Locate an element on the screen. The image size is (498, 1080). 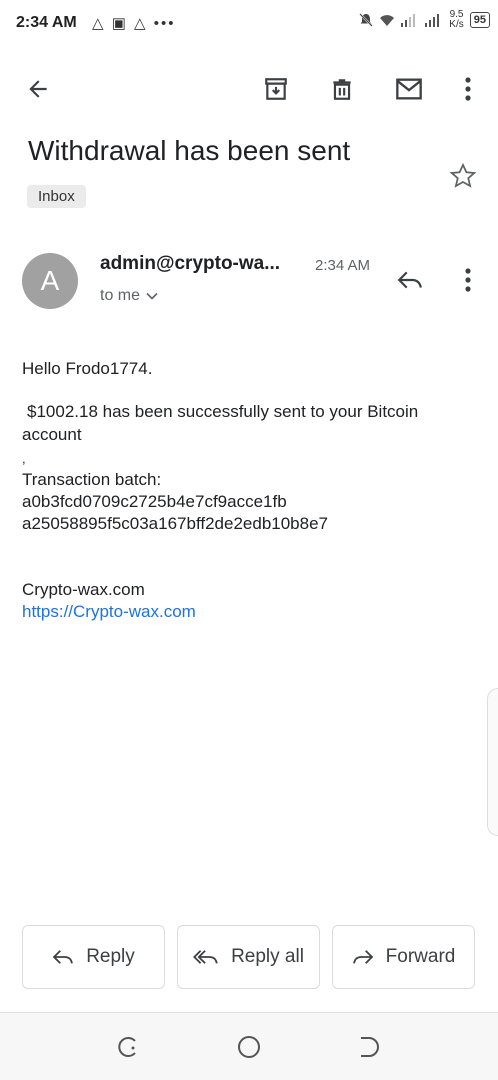
reply-label: Reply is located at coordinates (110, 956).